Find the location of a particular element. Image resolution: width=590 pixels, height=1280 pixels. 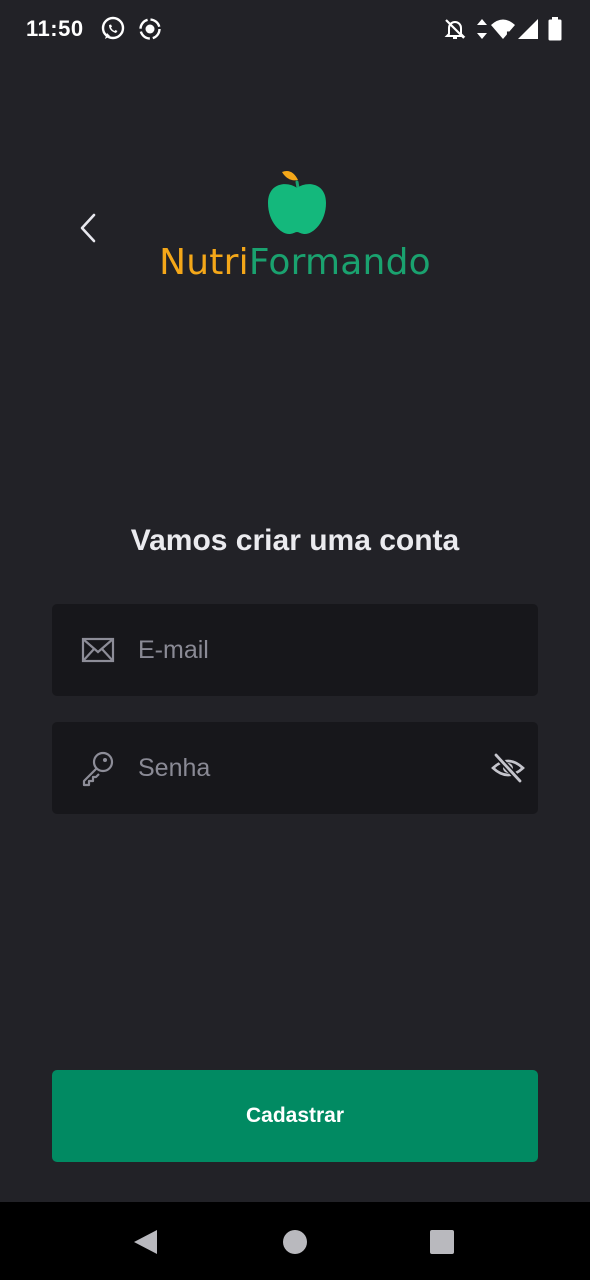

back-button is located at coordinates (88, 228).